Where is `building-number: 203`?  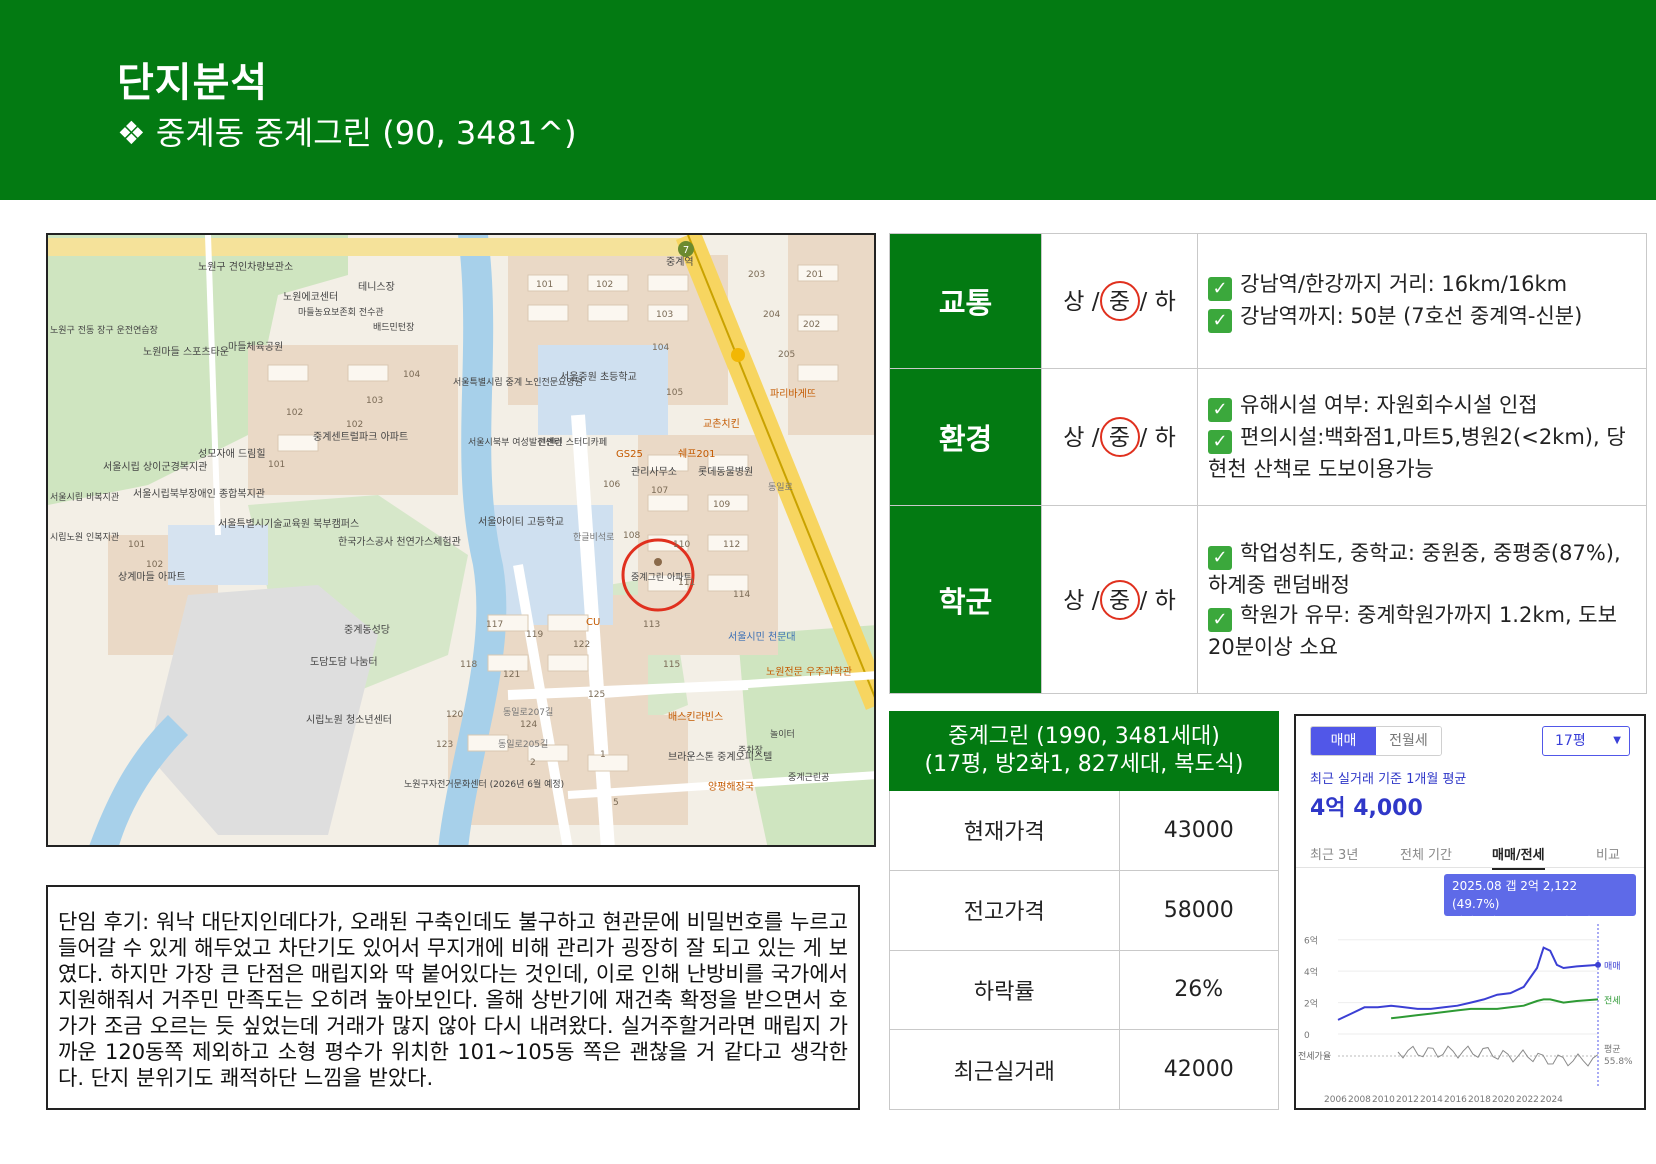
building-number: 203 is located at coordinates (756, 275).